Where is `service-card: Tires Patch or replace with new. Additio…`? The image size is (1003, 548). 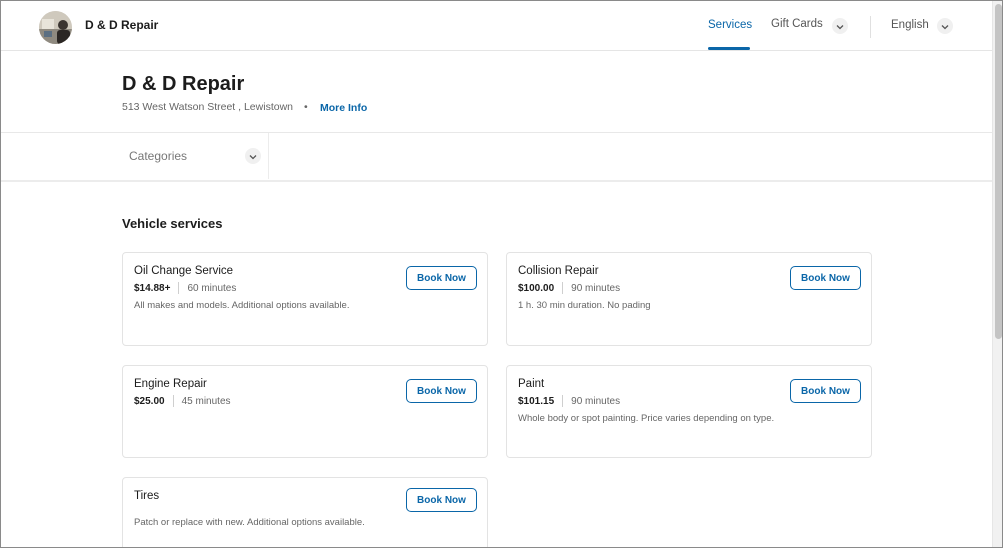
service-card: Tires Patch or replace with new. Additio… is located at coordinates (305, 512).